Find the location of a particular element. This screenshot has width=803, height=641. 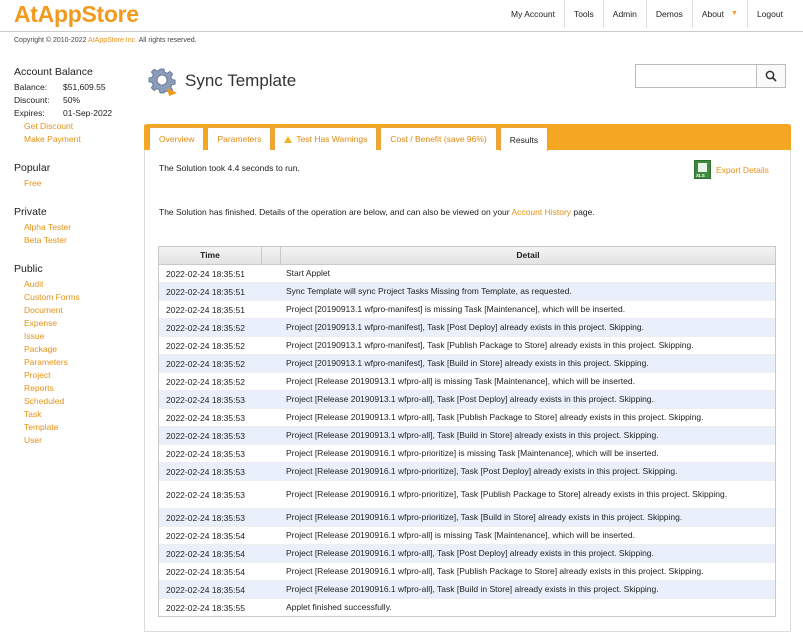

export-details-button: Export Details is located at coordinates (731, 169).